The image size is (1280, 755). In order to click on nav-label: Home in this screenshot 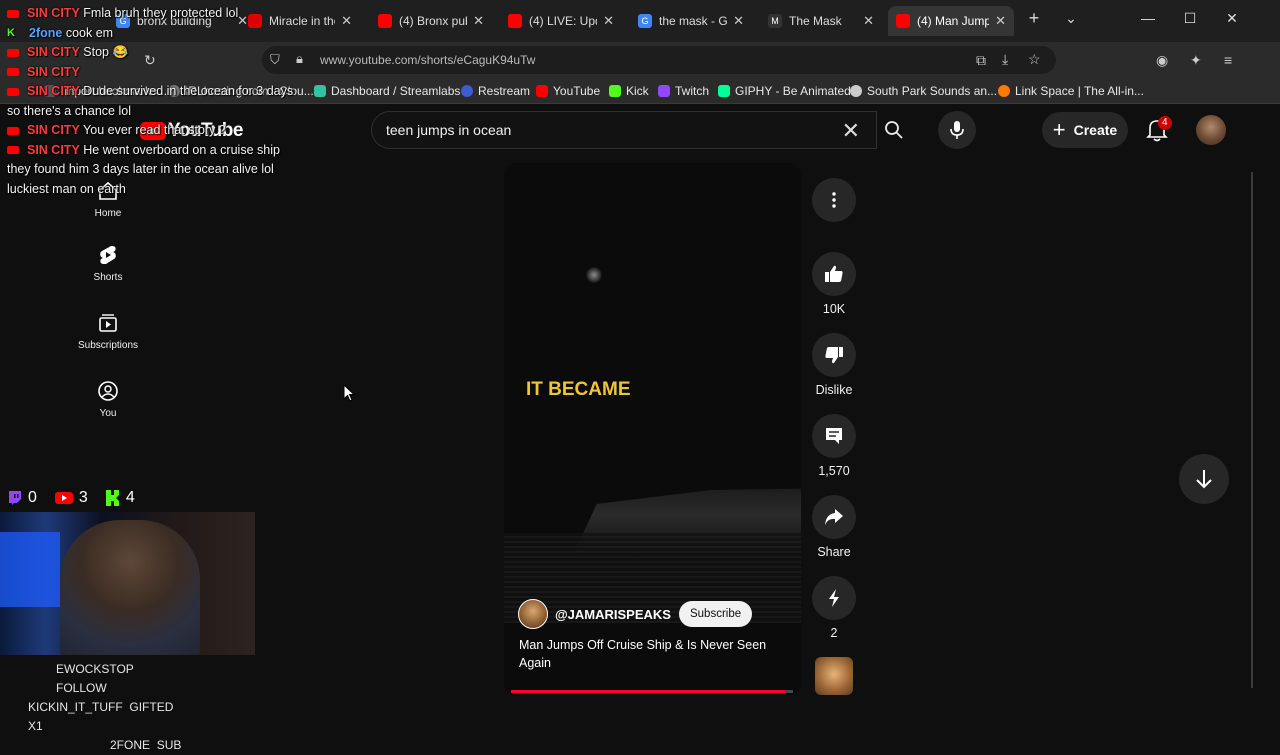, I will do `click(108, 213)`.